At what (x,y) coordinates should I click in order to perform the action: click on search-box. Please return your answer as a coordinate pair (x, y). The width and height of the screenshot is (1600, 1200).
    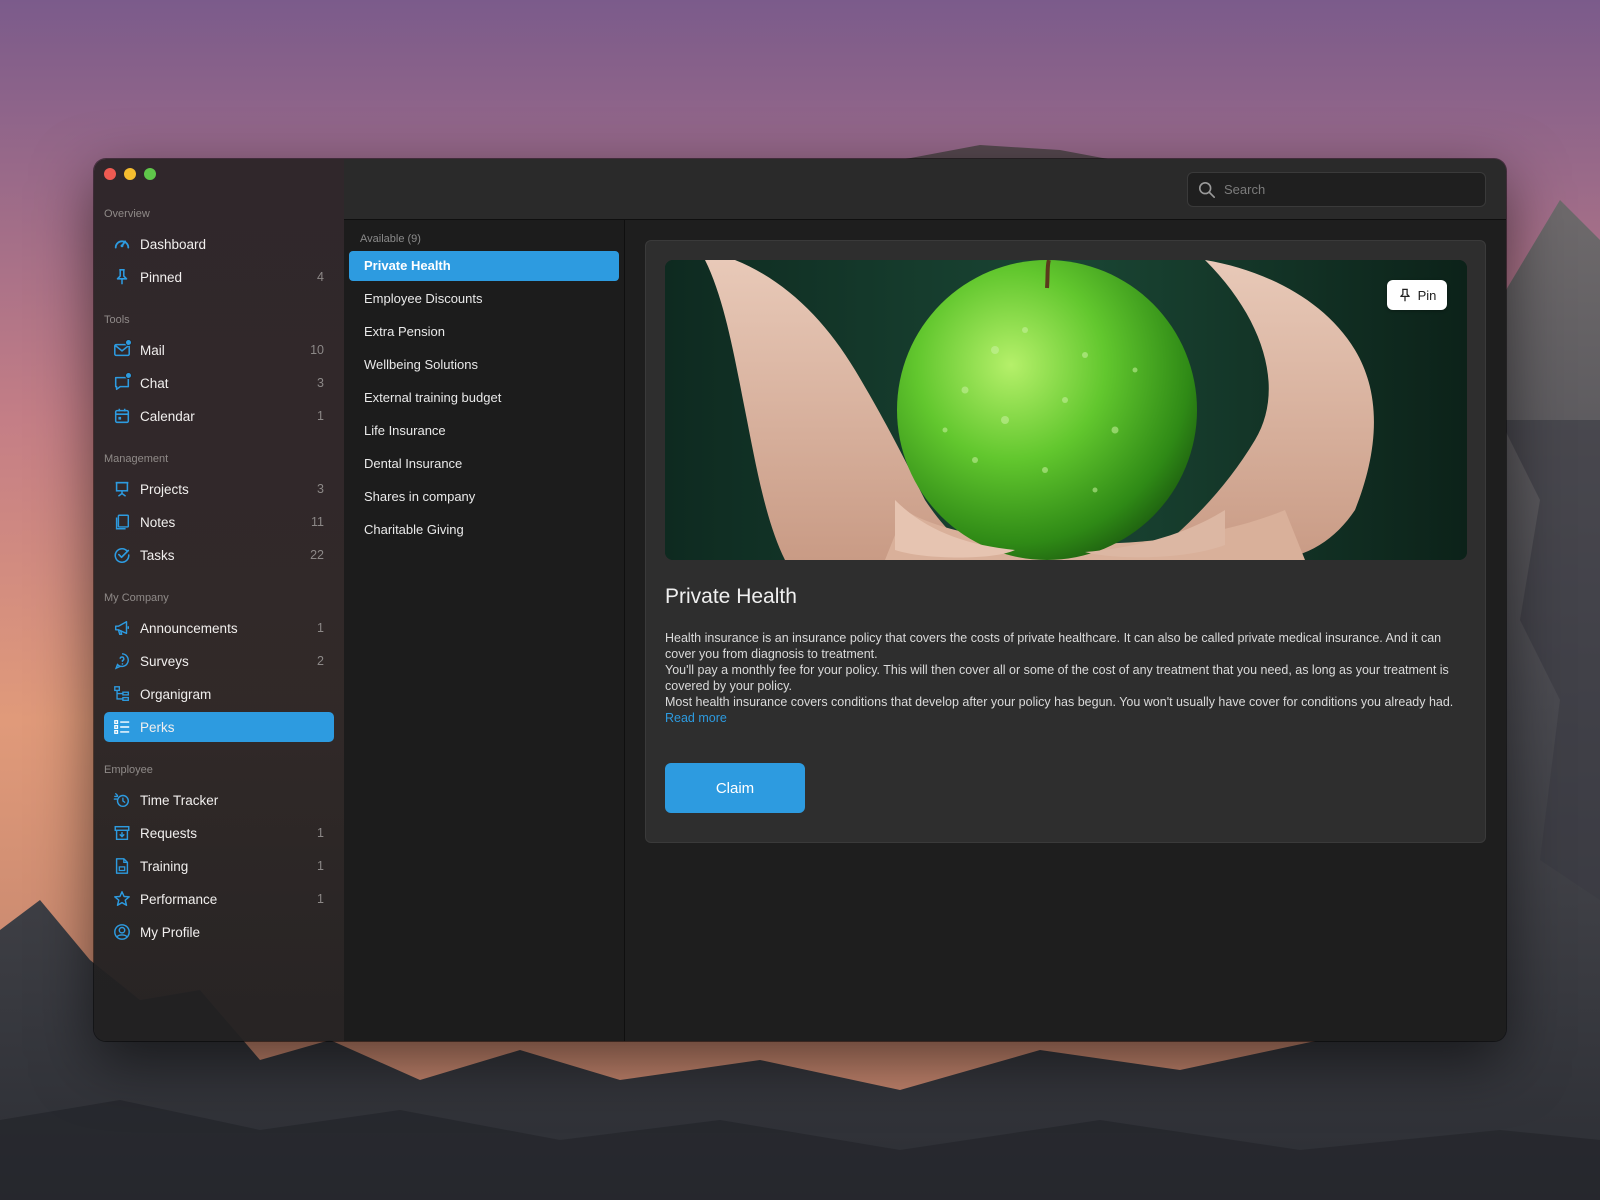
    Looking at the image, I should click on (1336, 189).